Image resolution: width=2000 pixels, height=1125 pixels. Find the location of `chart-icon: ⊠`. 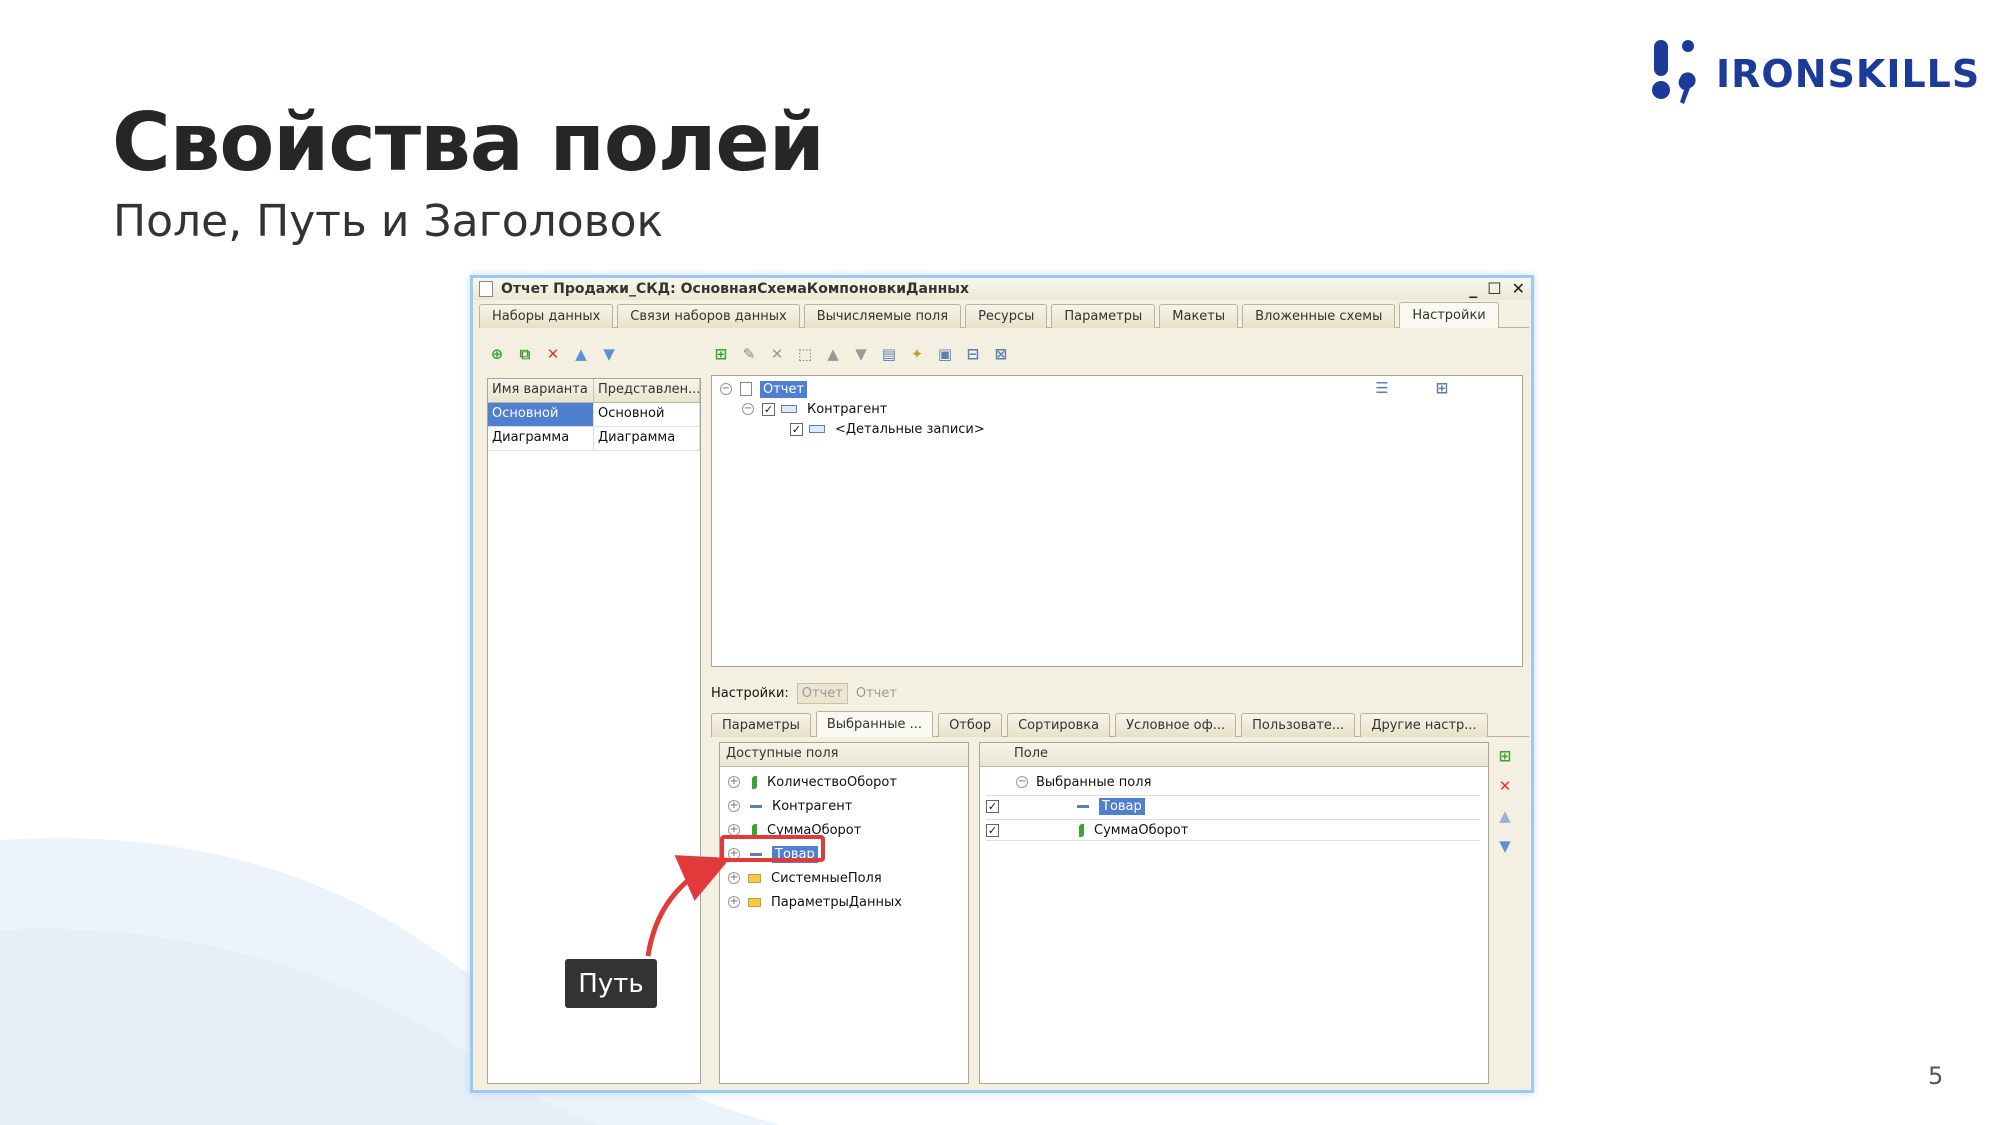

chart-icon: ⊠ is located at coordinates (1001, 354).